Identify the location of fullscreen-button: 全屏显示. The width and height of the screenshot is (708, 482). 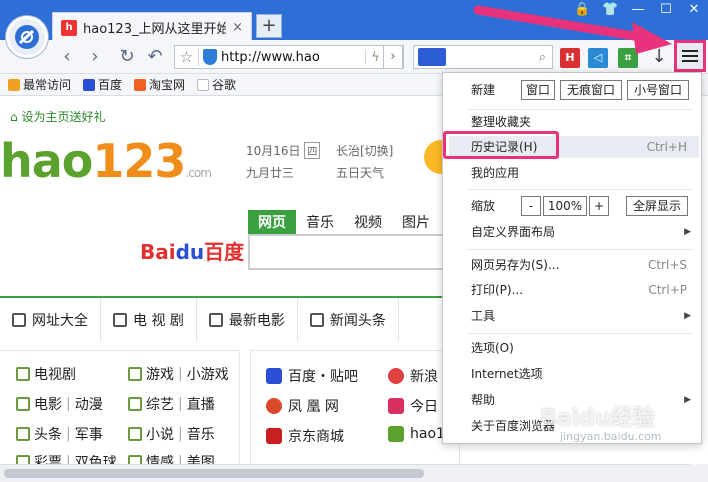
(657, 206).